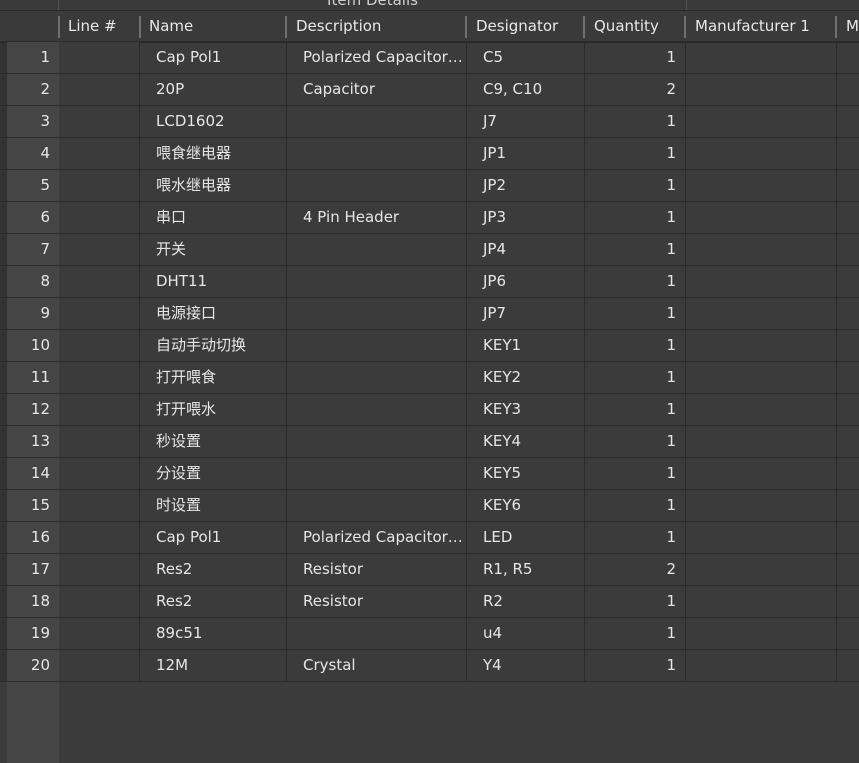 The width and height of the screenshot is (859, 763). Describe the element at coordinates (429, 122) in the screenshot. I see `table-row: 3 LCD1602 J7 1` at that location.